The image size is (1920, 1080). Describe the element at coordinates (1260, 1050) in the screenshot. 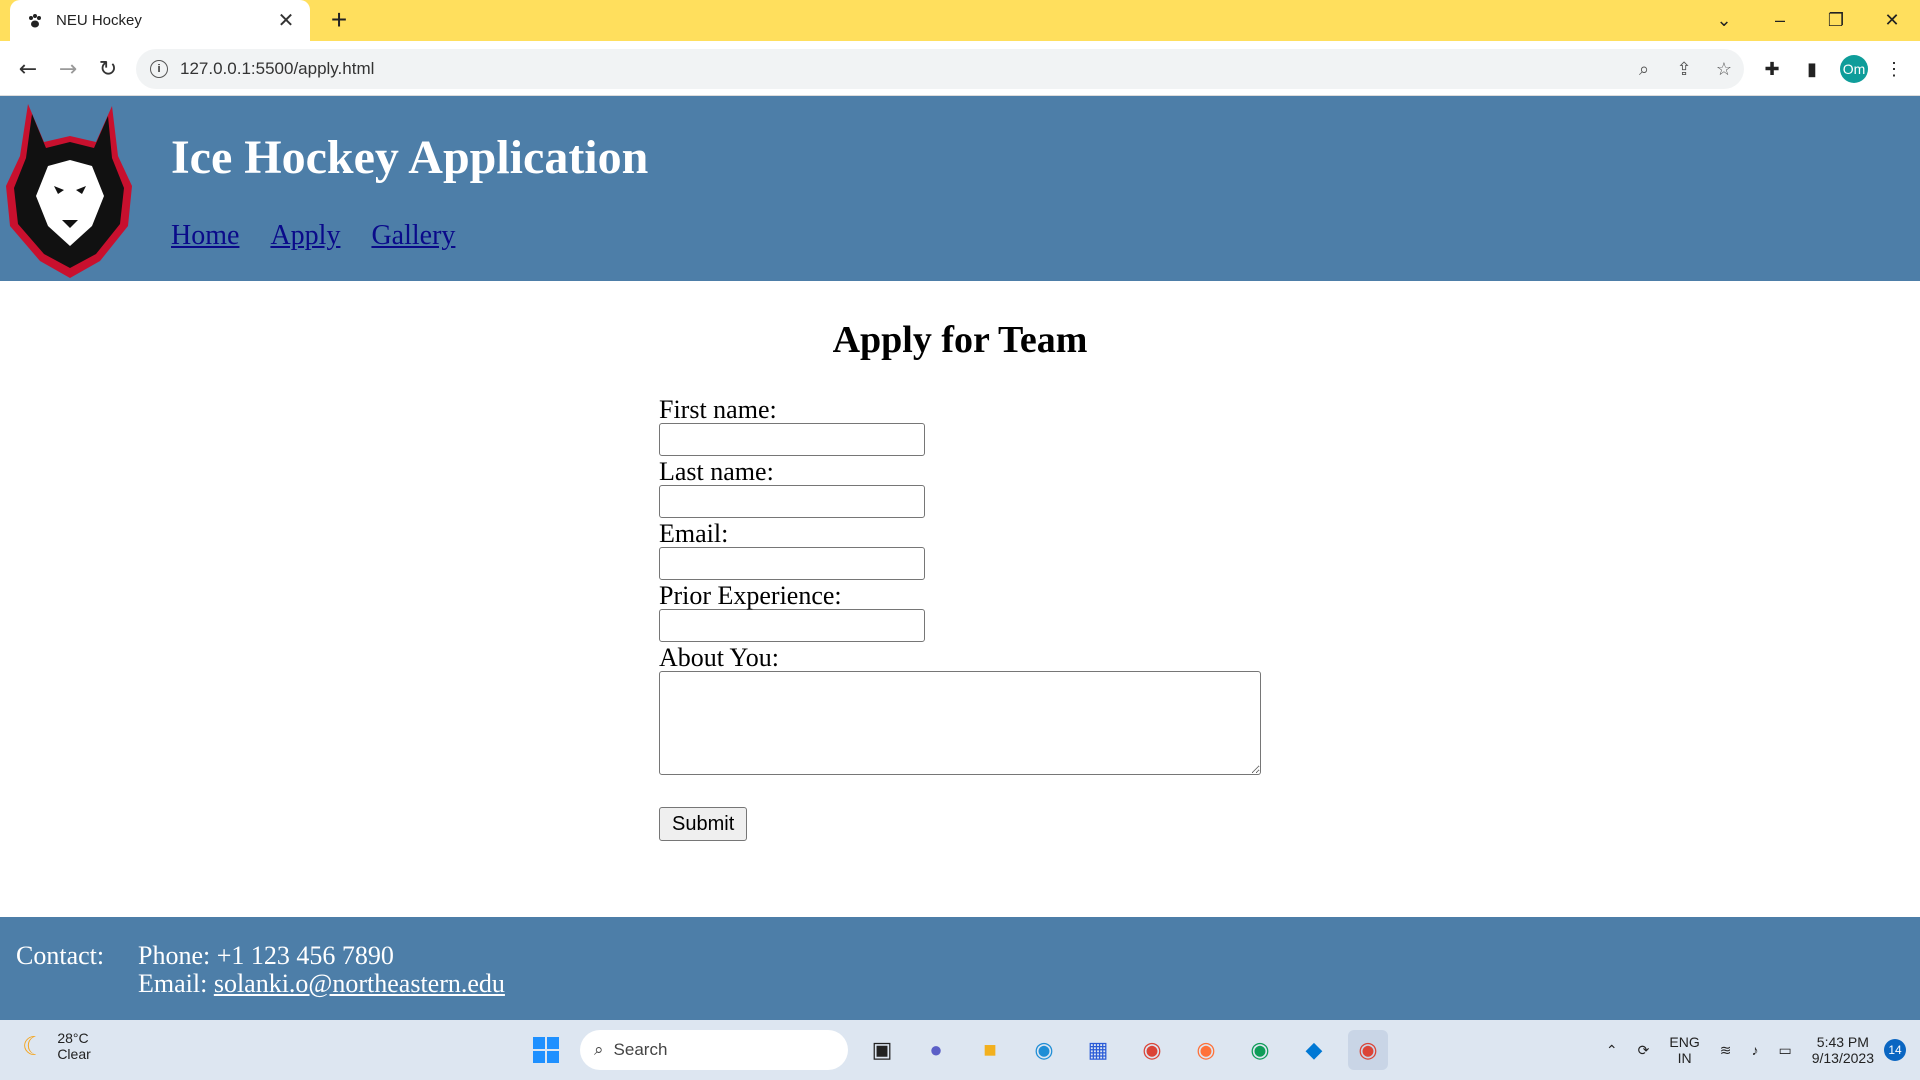

I see `chrome-profile-icon: ◉` at that location.